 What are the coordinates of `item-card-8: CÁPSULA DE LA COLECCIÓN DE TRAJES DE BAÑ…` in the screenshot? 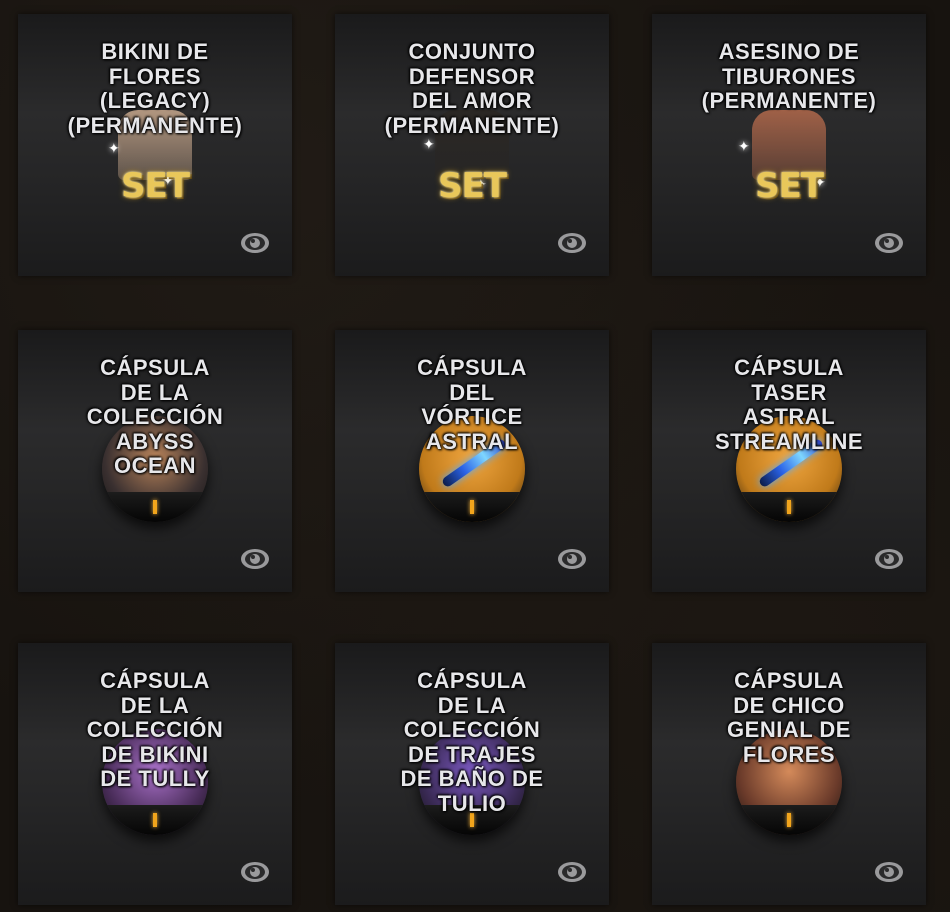 It's located at (472, 774).